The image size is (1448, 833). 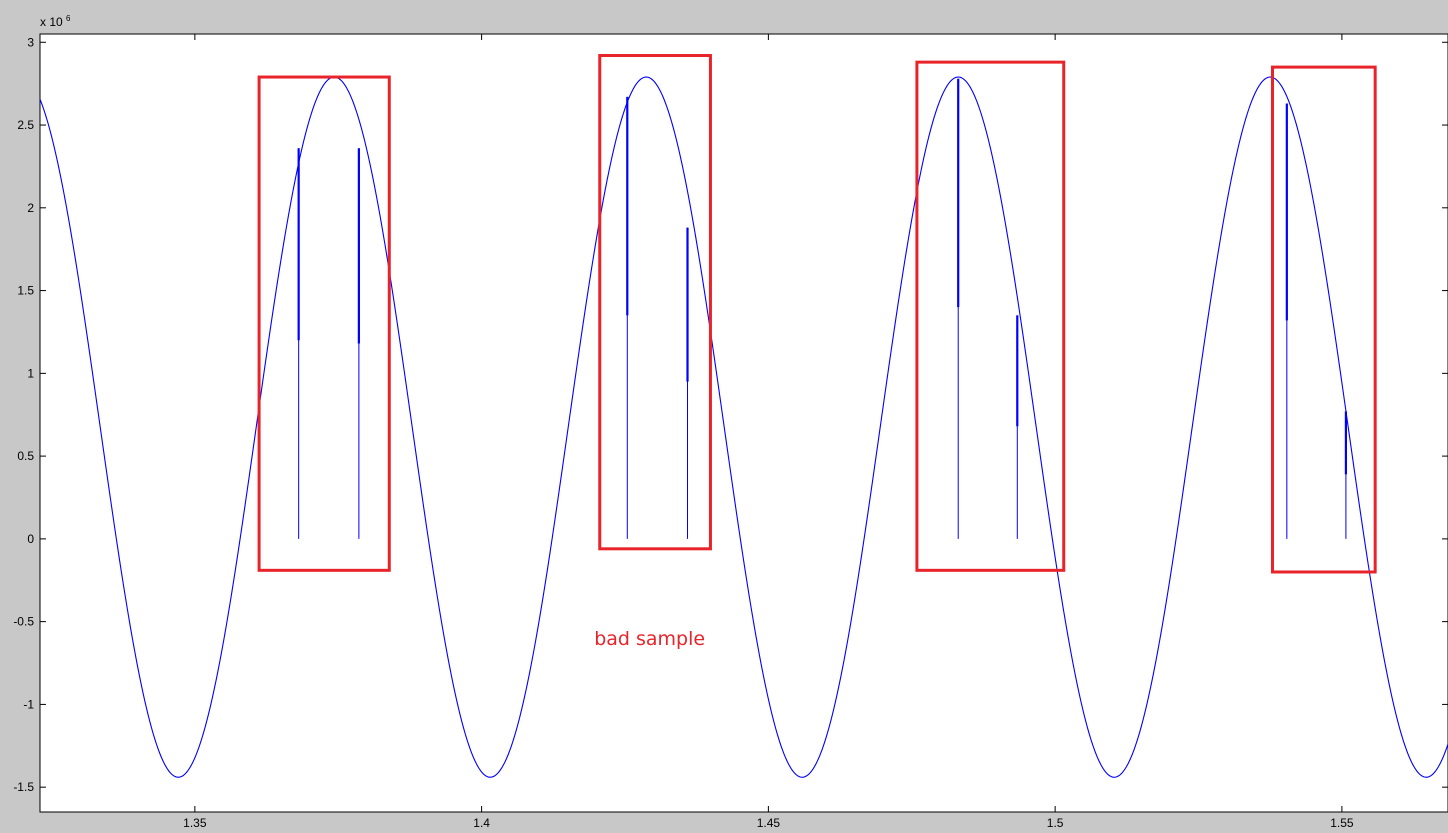 What do you see at coordinates (25, 125) in the screenshot?
I see `y-tick-label-1: 2.5` at bounding box center [25, 125].